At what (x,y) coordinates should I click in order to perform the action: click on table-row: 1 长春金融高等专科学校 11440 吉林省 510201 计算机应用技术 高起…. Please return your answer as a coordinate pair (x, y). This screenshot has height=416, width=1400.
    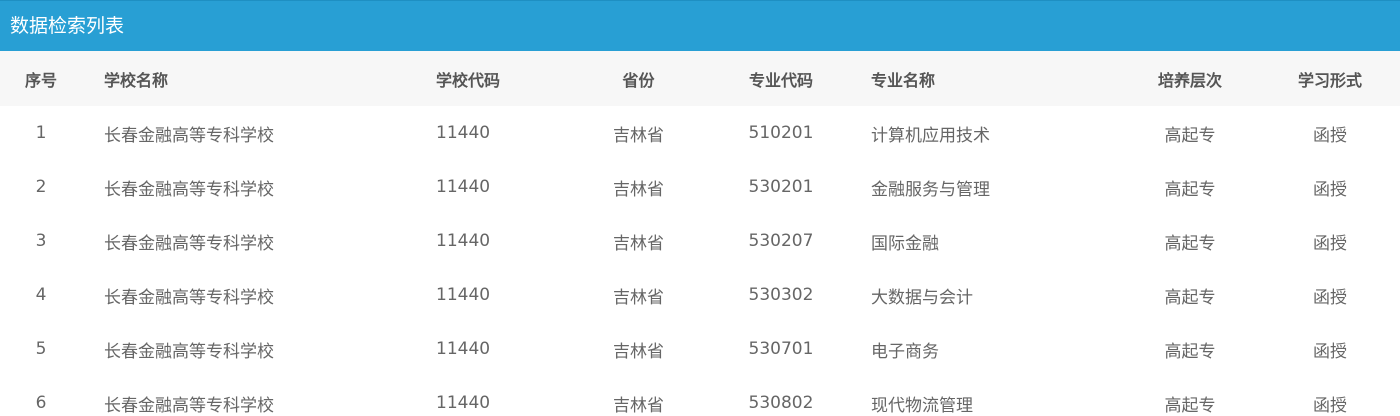
    Looking at the image, I should click on (700, 133).